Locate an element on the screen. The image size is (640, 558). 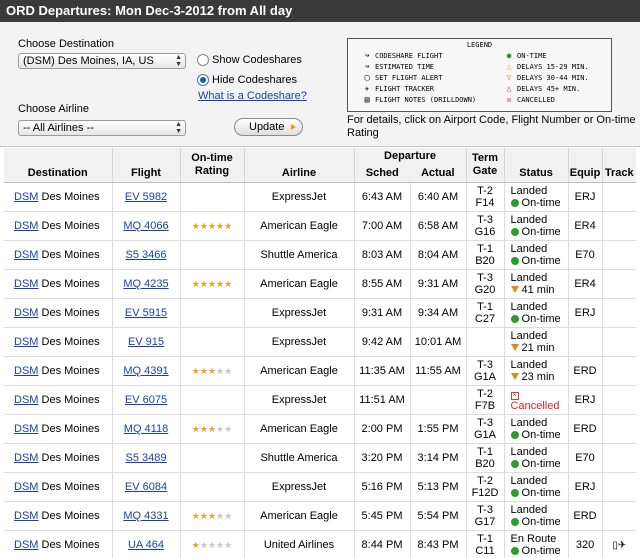
flight-number-link: MQ 4391 is located at coordinates (145, 371).